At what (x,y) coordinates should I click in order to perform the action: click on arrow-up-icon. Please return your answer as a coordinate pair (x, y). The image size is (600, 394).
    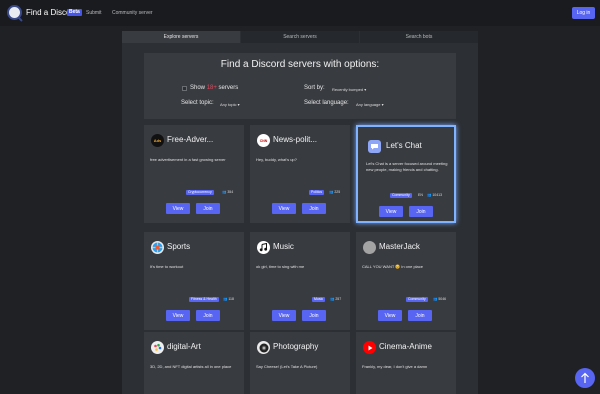
    Looking at the image, I should click on (585, 377).